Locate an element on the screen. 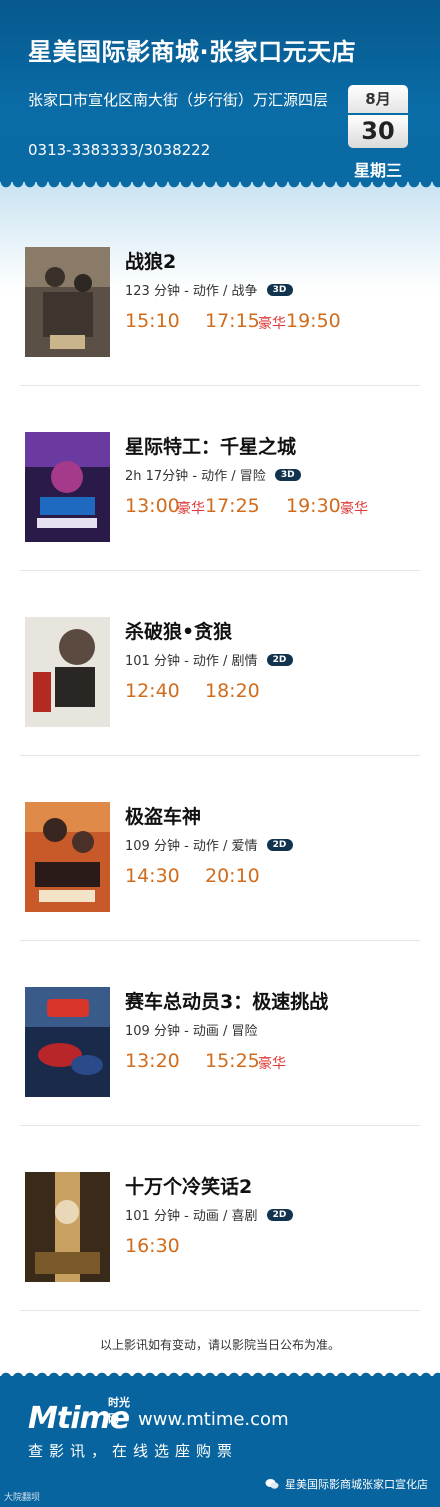 This screenshot has width=440, height=1507. movie-meta: 101 分钟 - 动画 / 喜剧 2D is located at coordinates (209, 1214).